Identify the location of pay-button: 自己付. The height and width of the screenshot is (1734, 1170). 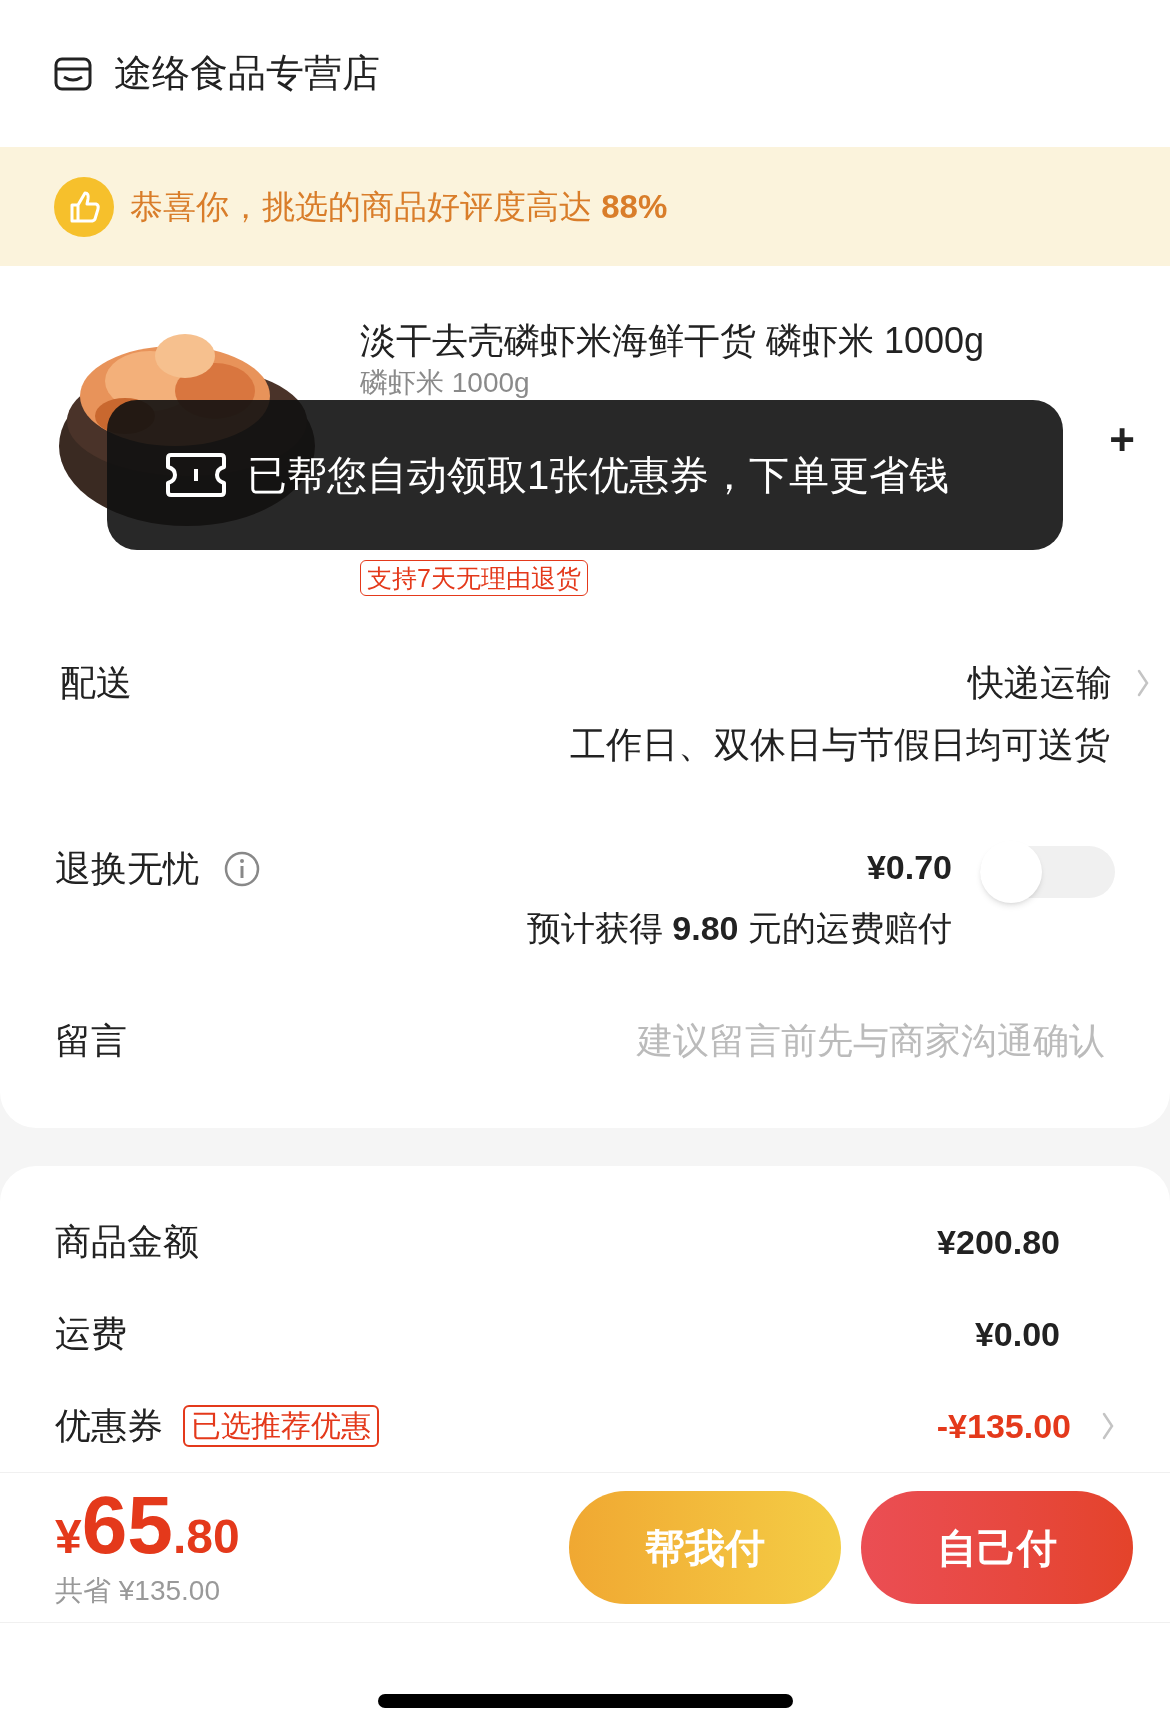
(997, 1547).